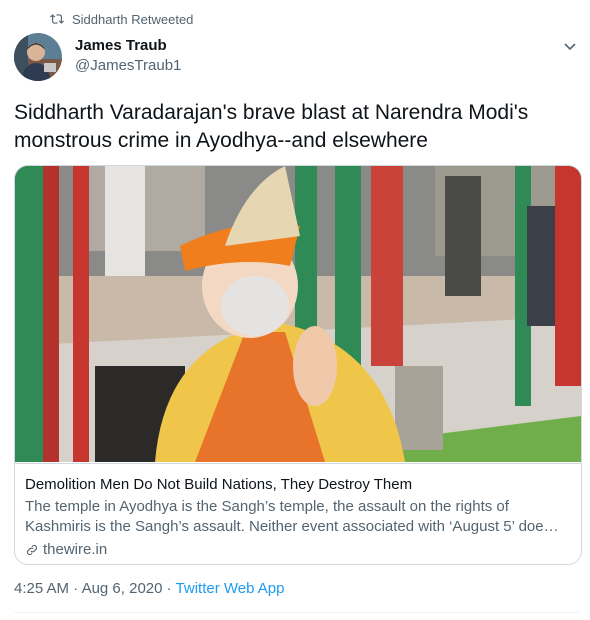 The height and width of the screenshot is (620, 590). I want to click on divider, so click(297, 612).